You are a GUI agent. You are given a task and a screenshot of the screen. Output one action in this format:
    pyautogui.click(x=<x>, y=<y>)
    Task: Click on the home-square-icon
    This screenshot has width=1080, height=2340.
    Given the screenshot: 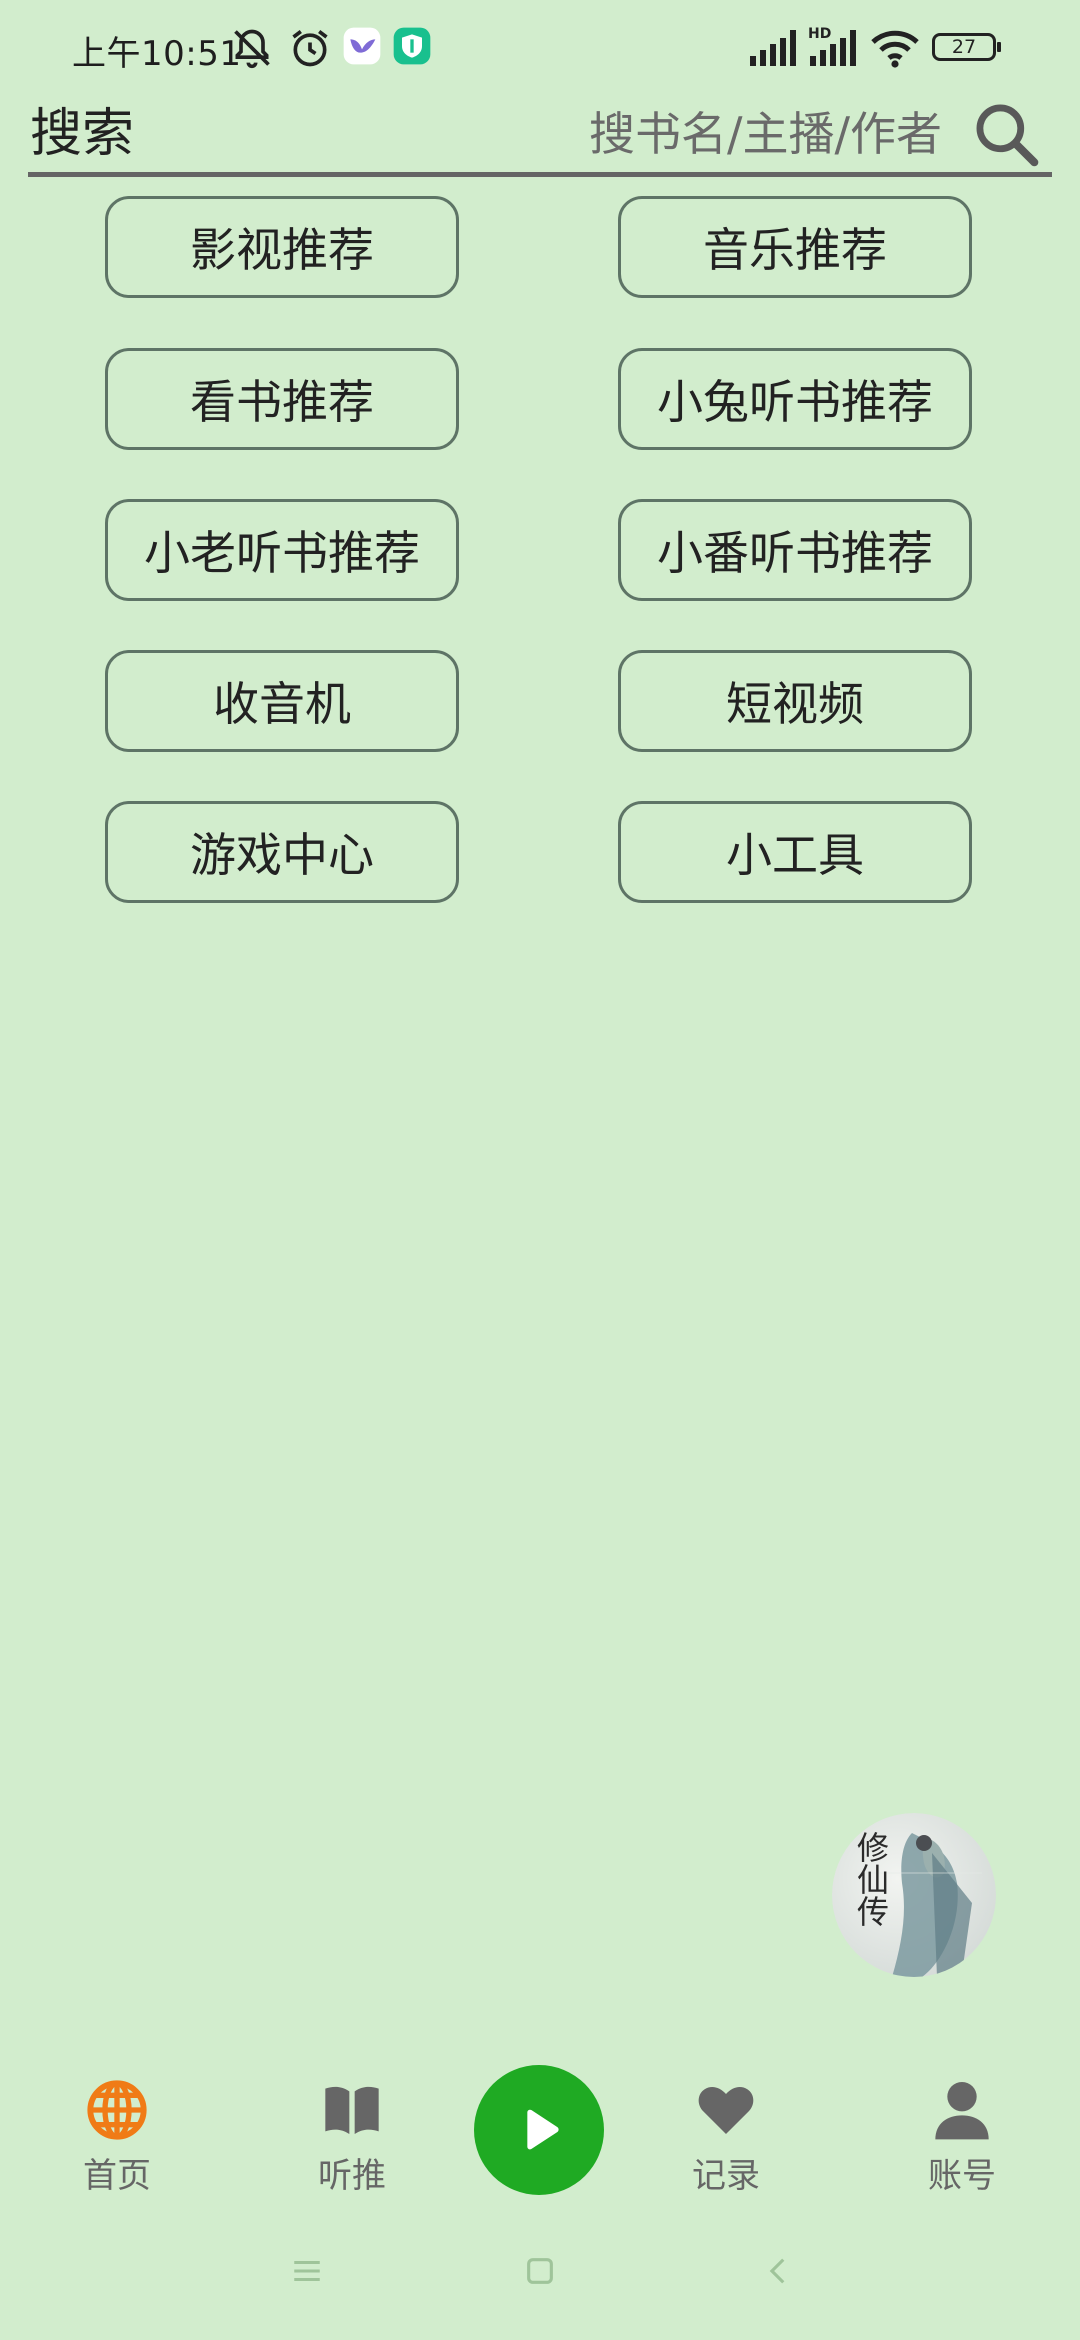 What is the action you would take?
    pyautogui.click(x=540, y=2271)
    